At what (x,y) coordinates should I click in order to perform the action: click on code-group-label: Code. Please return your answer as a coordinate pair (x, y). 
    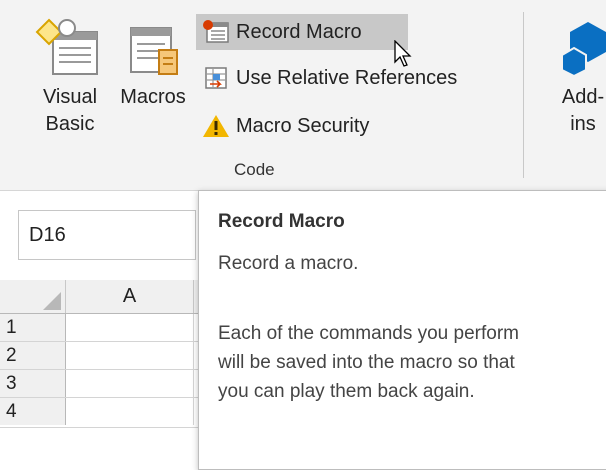
    Looking at the image, I should click on (254, 169).